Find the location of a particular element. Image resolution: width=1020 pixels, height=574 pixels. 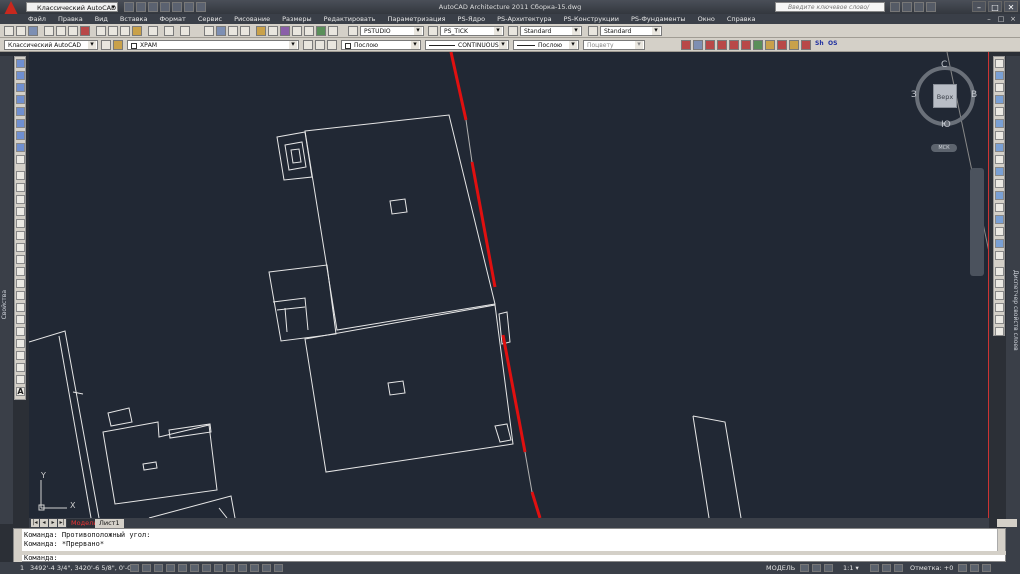

ps-tool-10-icon is located at coordinates (794, 45).